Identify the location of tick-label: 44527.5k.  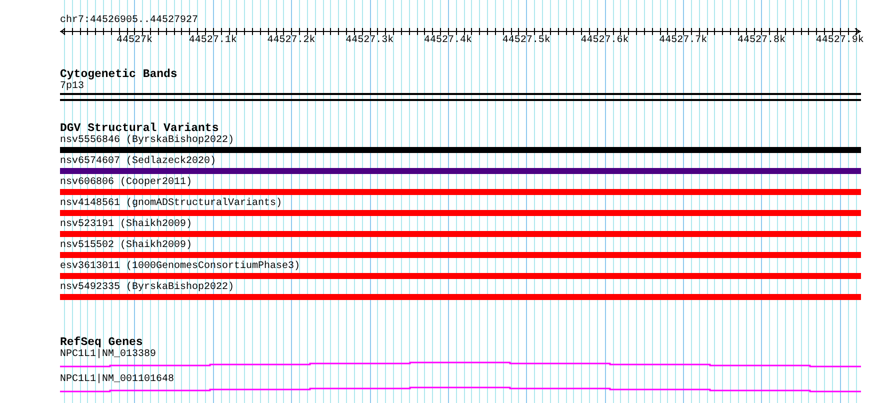
(526, 41).